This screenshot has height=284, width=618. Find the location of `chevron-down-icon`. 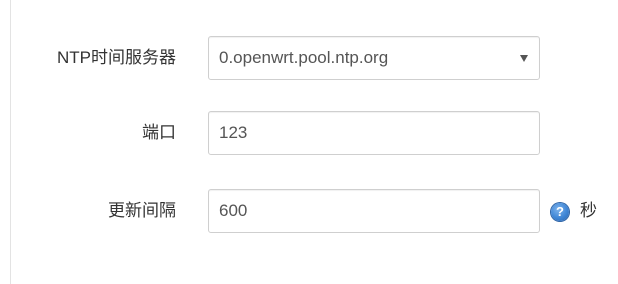

chevron-down-icon is located at coordinates (524, 58).